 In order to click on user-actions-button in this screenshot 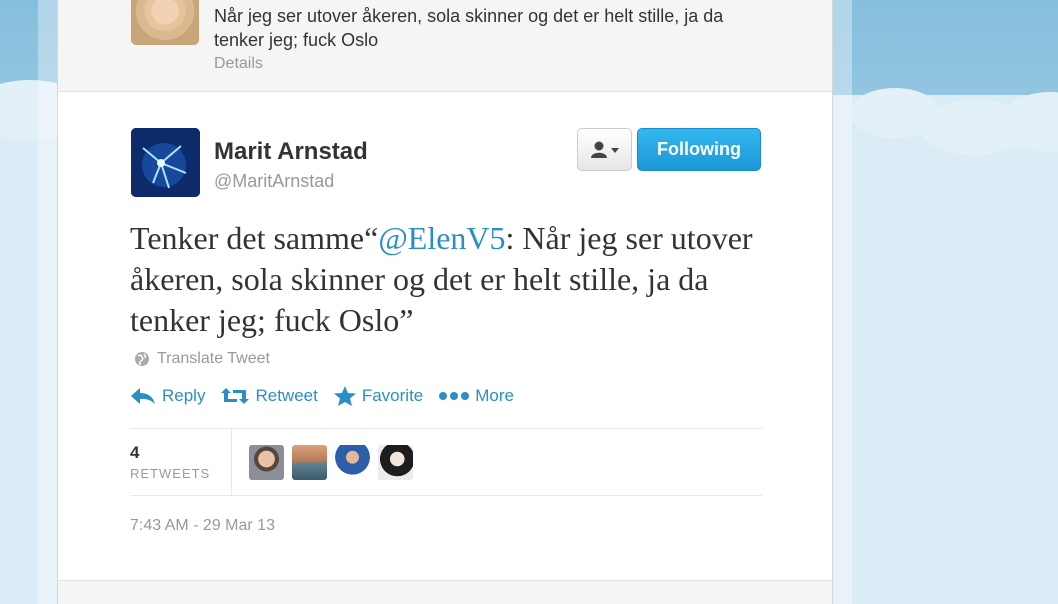, I will do `click(604, 149)`.